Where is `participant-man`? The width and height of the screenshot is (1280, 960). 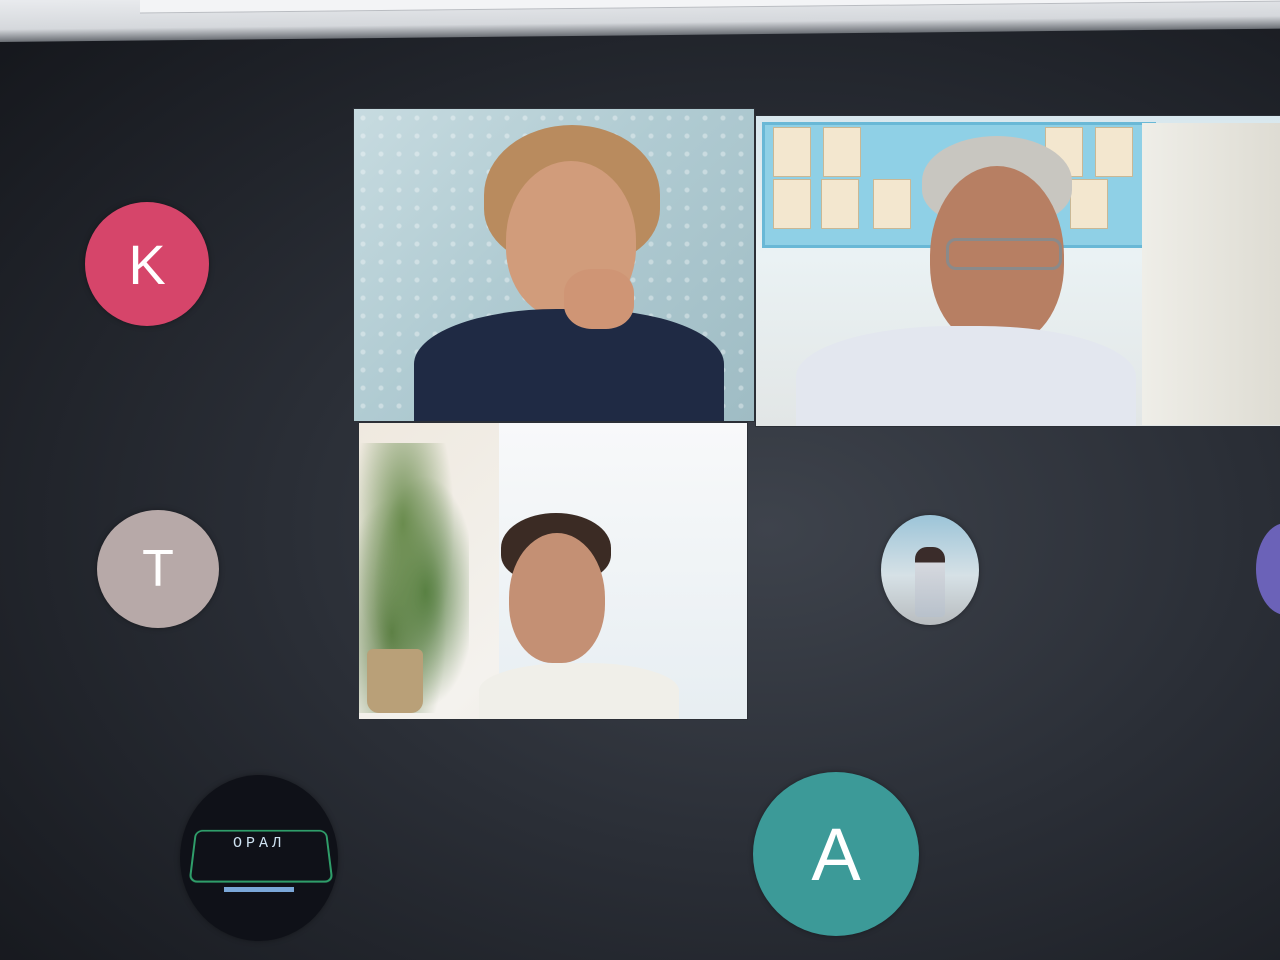 participant-man is located at coordinates (966, 281).